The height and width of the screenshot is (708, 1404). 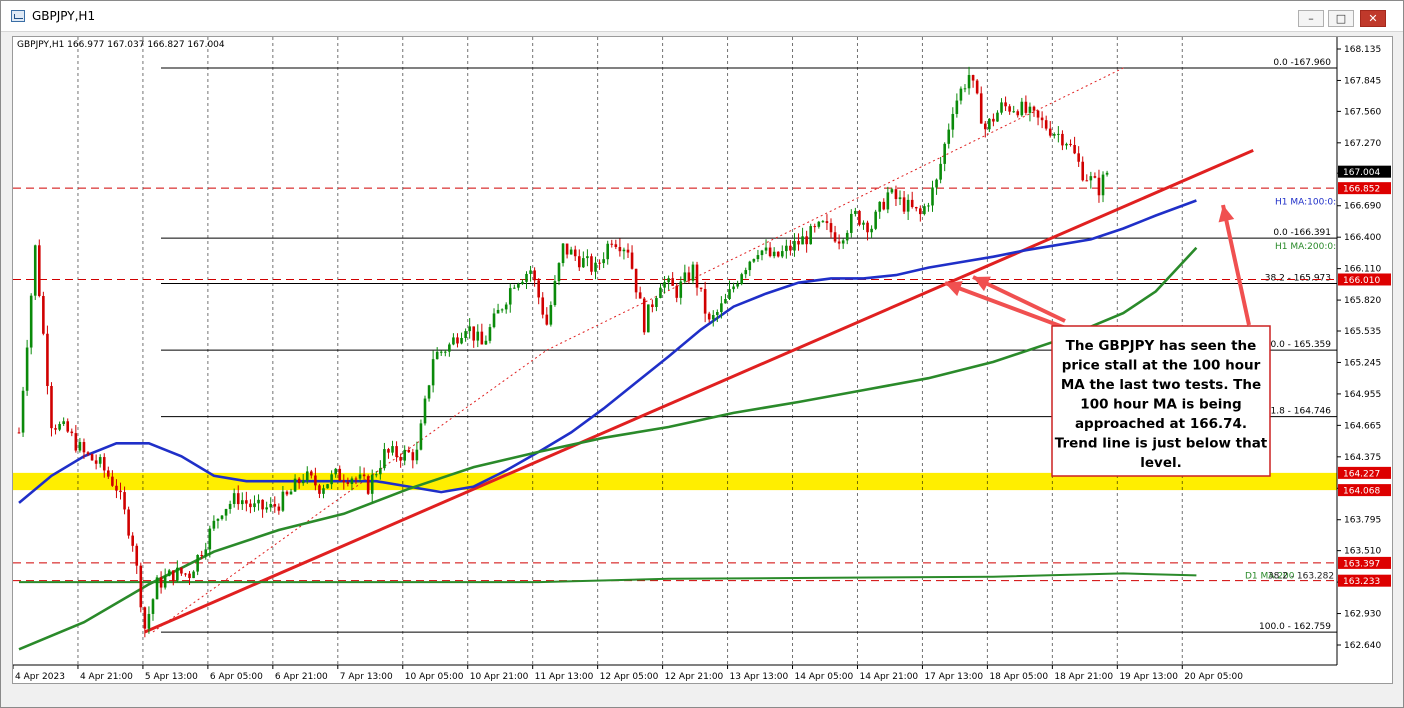 What do you see at coordinates (1161, 444) in the screenshot?
I see `annotation-line-5: Trend line is just below that` at bounding box center [1161, 444].